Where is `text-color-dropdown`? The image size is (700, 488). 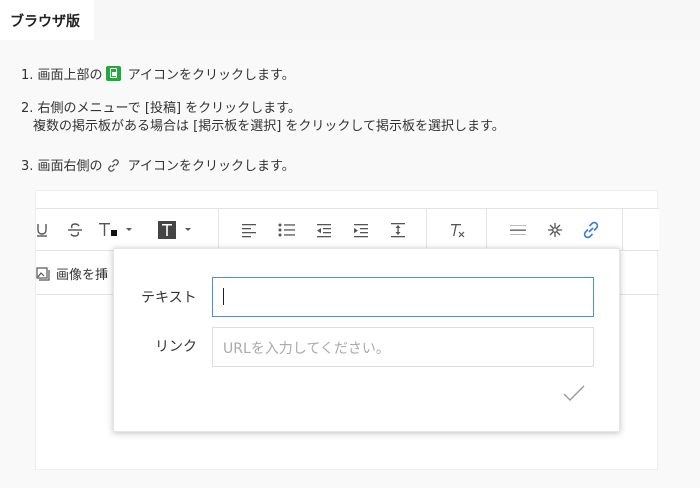 text-color-dropdown is located at coordinates (120, 229).